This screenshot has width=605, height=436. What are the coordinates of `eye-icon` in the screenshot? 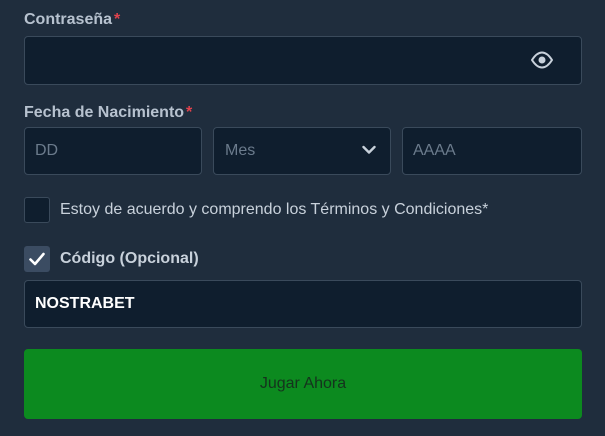 It's located at (542, 60).